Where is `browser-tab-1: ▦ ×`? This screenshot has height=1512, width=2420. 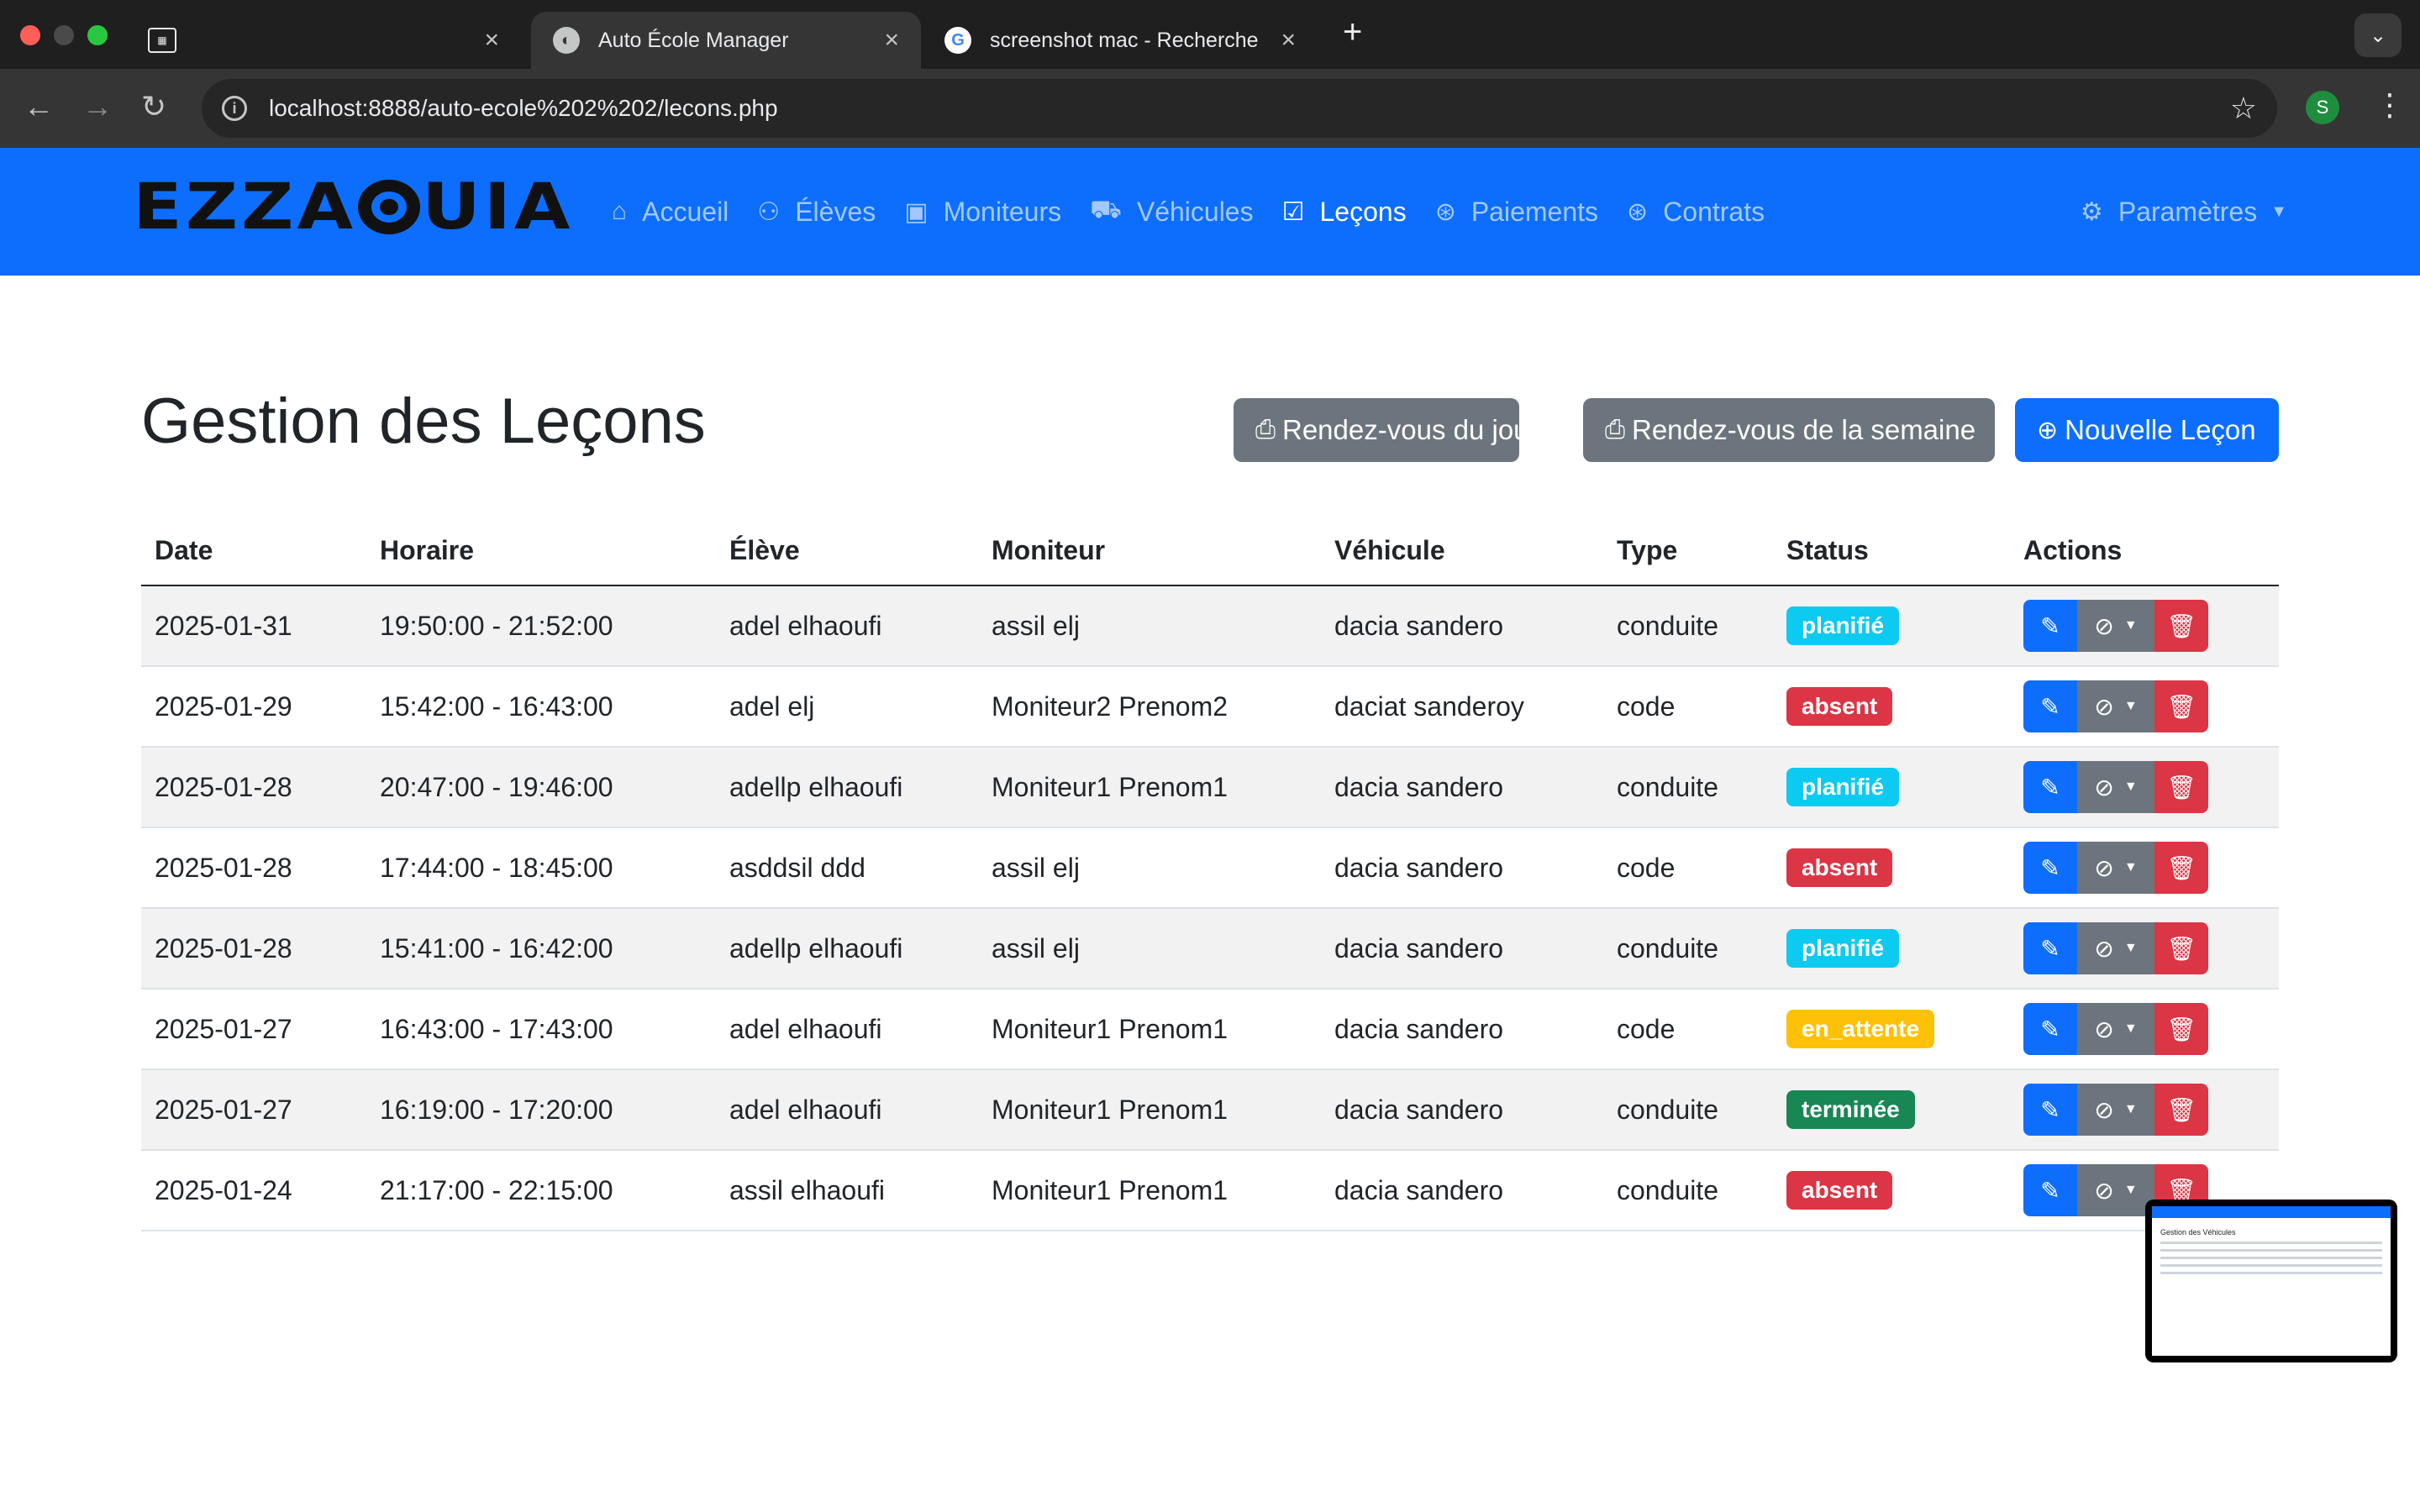
browser-tab-1: ▦ × is located at coordinates (323, 40).